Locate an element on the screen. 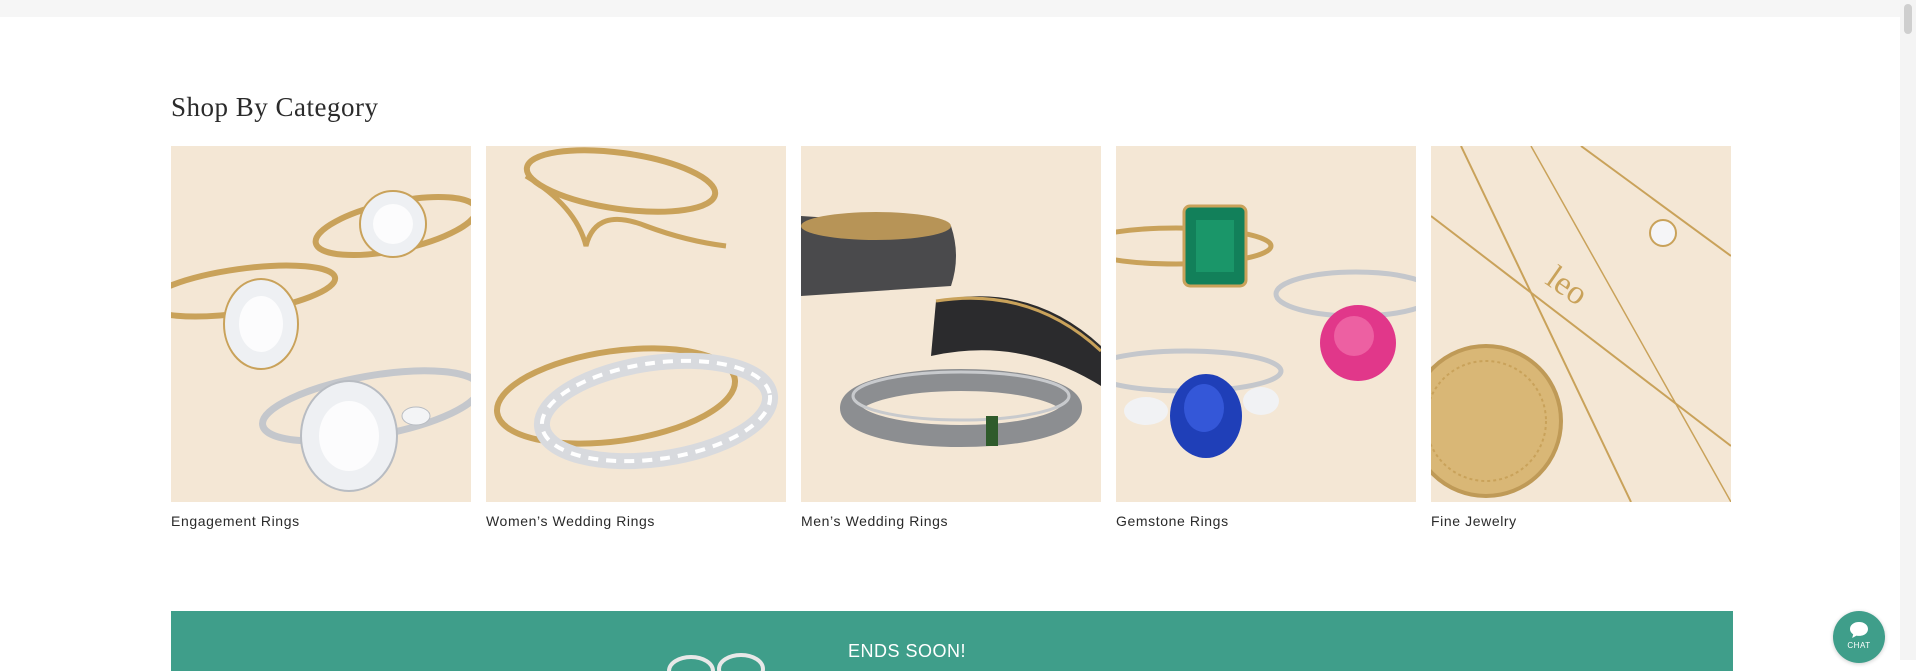 This screenshot has height=671, width=1916. mens-wedding-rings-image is located at coordinates (951, 324).